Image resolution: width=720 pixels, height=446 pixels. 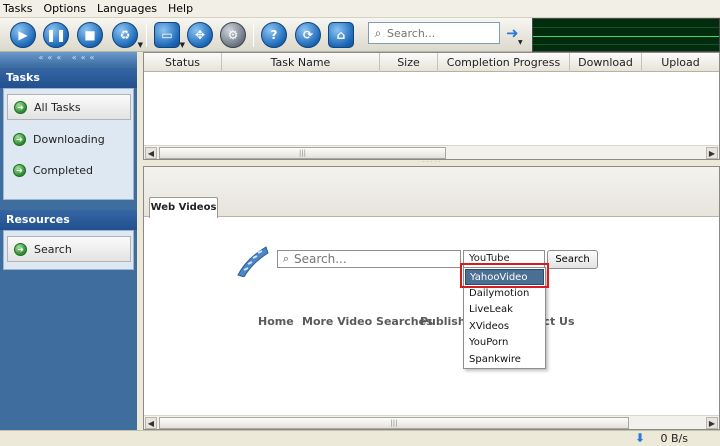 I want to click on tasks-group: ➜ All Tasks ➜ Downloading ➜ Completed, so click(x=68, y=144).